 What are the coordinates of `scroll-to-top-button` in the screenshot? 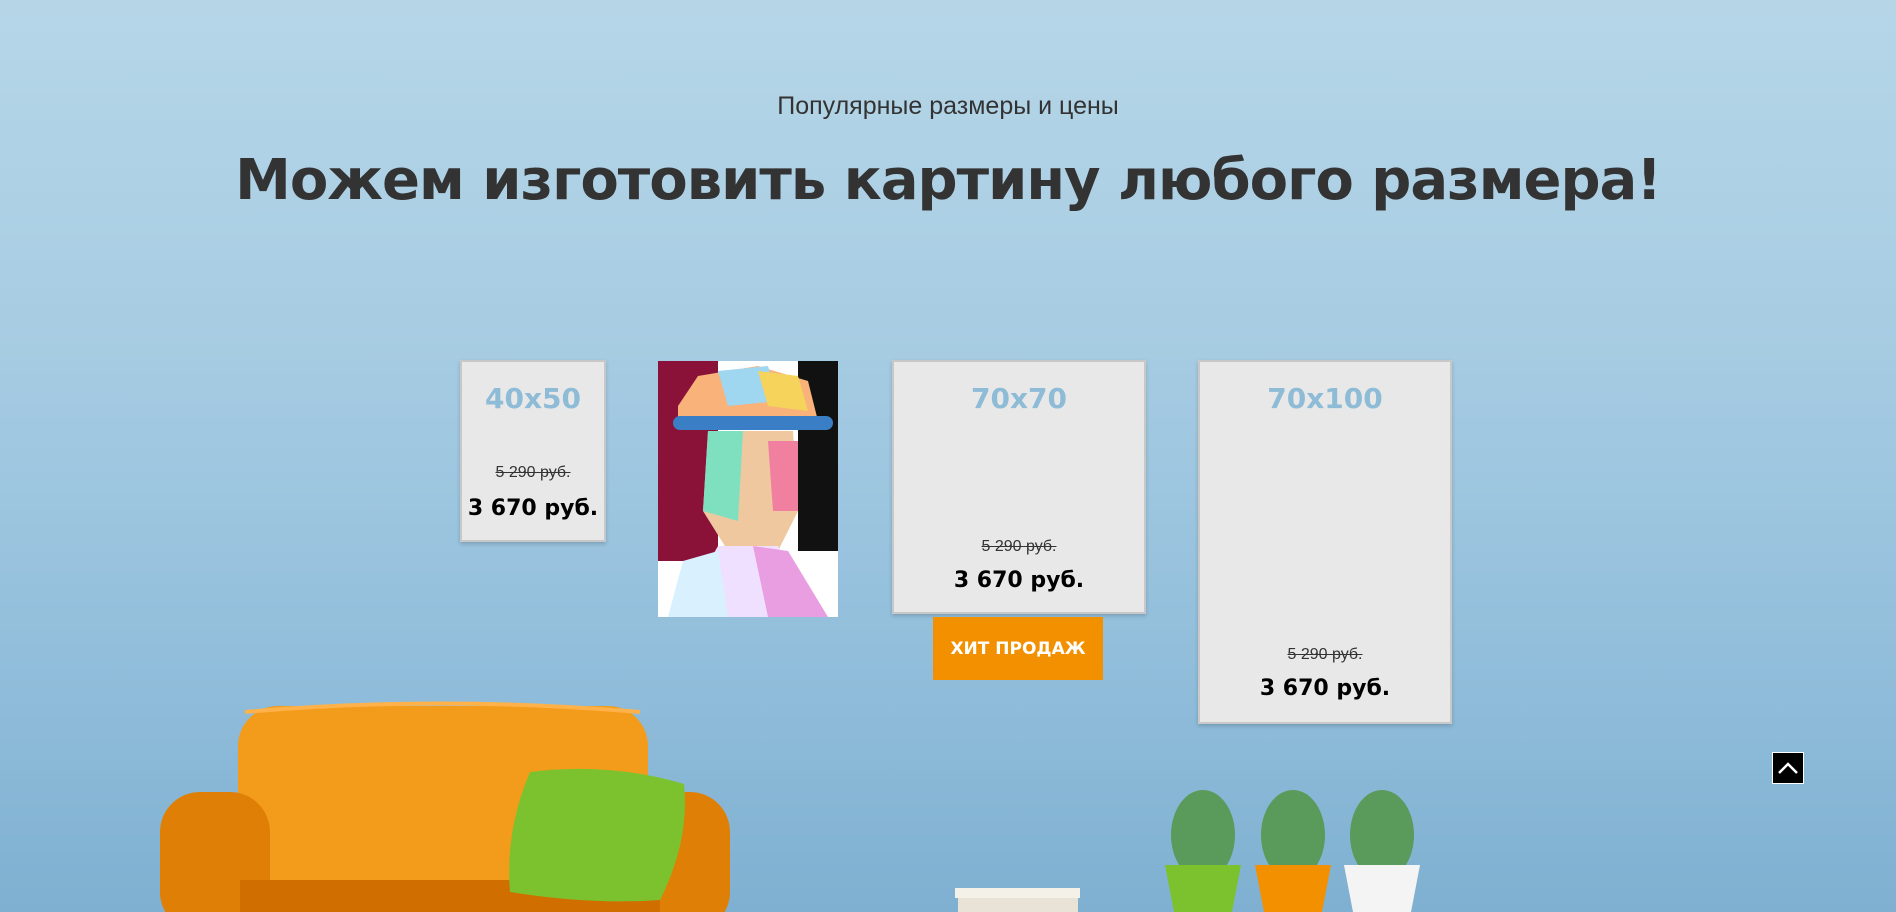 It's located at (1788, 768).